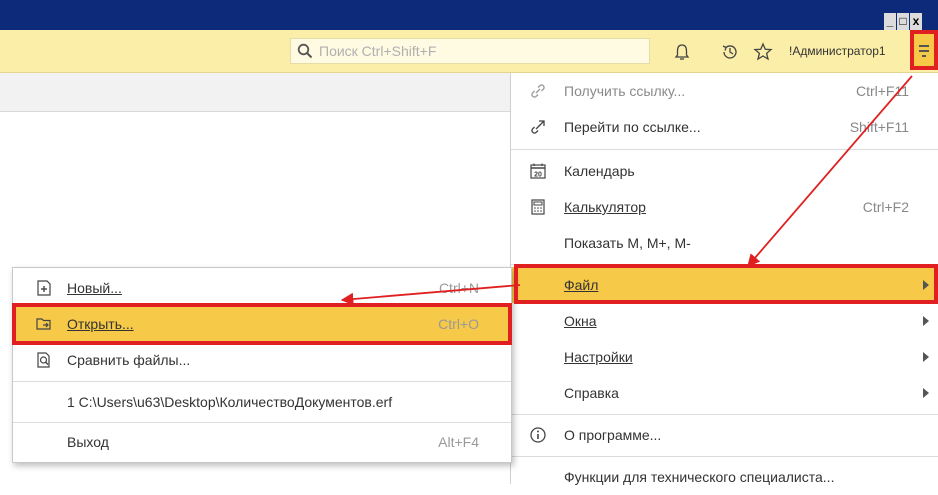 Image resolution: width=938 pixels, height=495 pixels. What do you see at coordinates (469, 15) in the screenshot?
I see `window-title-bar` at bounding box center [469, 15].